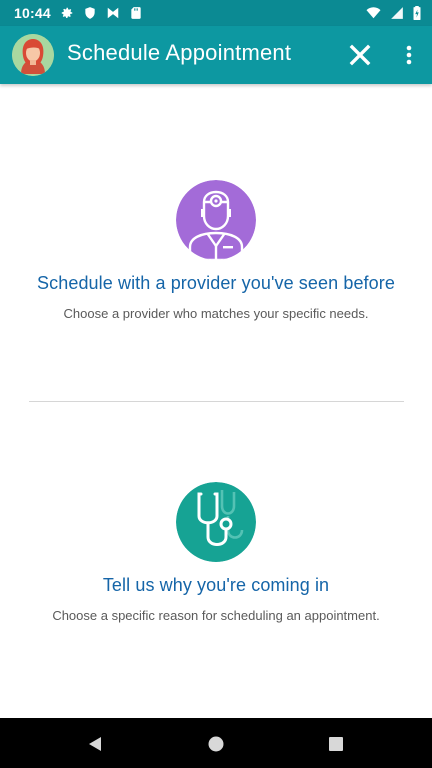 The width and height of the screenshot is (432, 768). Describe the element at coordinates (397, 13) in the screenshot. I see `signal-icon` at that location.